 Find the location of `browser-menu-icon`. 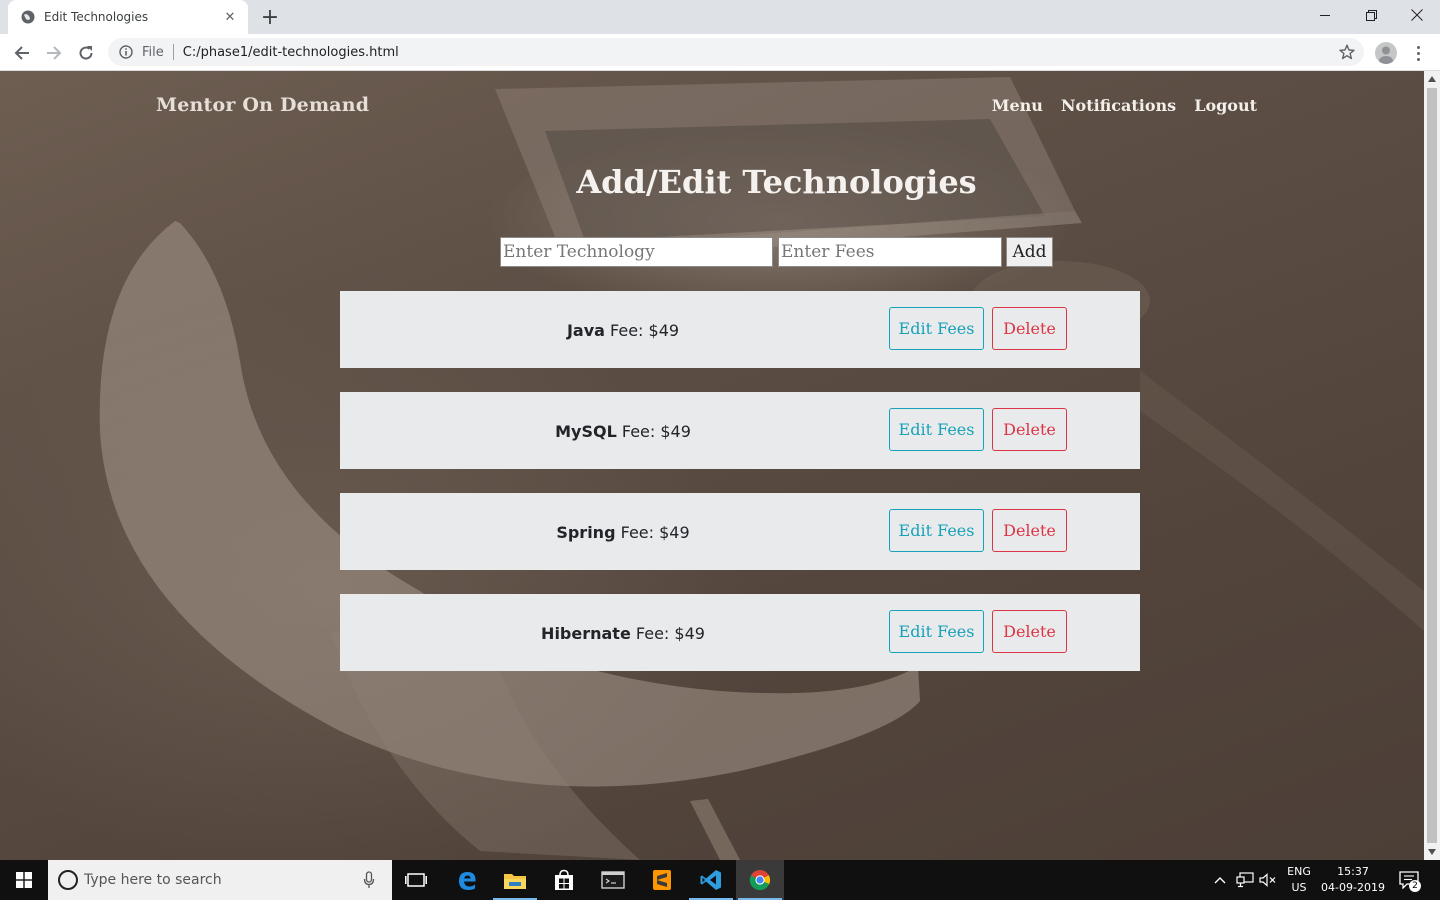

browser-menu-icon is located at coordinates (1418, 53).